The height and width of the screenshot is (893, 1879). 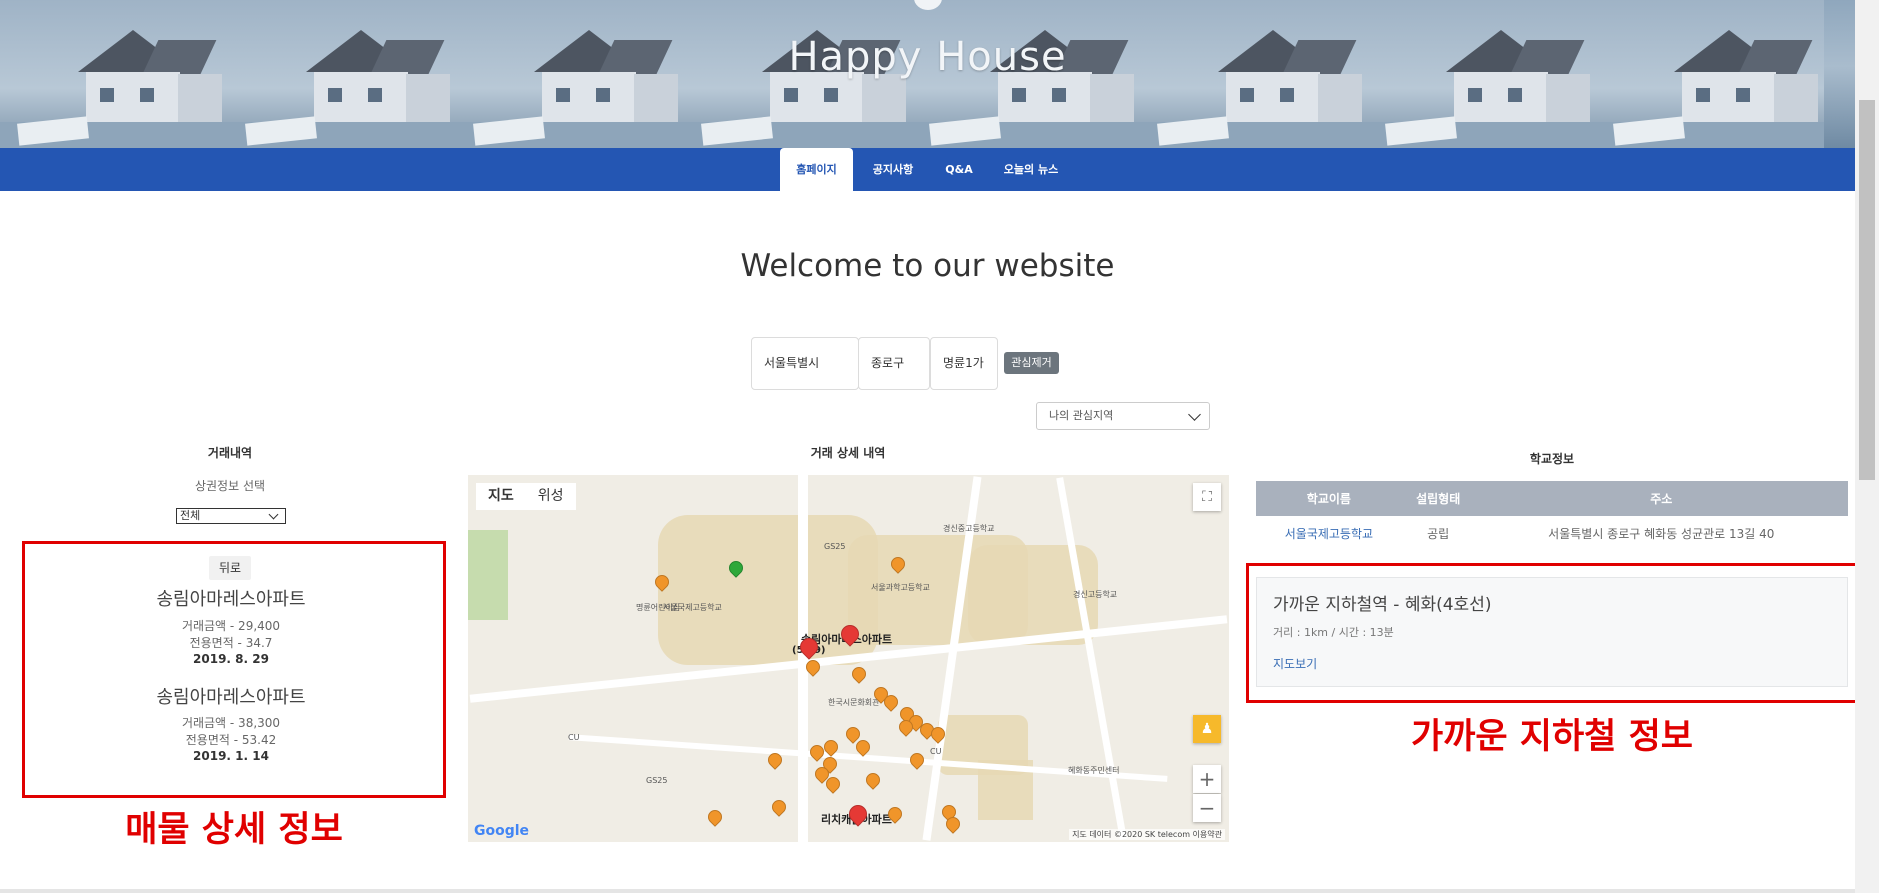 What do you see at coordinates (894, 363) in the screenshot?
I see `district-select: 종로구` at bounding box center [894, 363].